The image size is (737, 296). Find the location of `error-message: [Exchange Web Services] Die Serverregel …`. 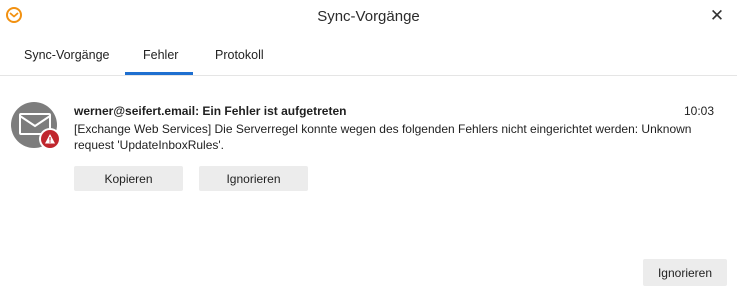

error-message: [Exchange Web Services] Die Serverregel … is located at coordinates (383, 137).